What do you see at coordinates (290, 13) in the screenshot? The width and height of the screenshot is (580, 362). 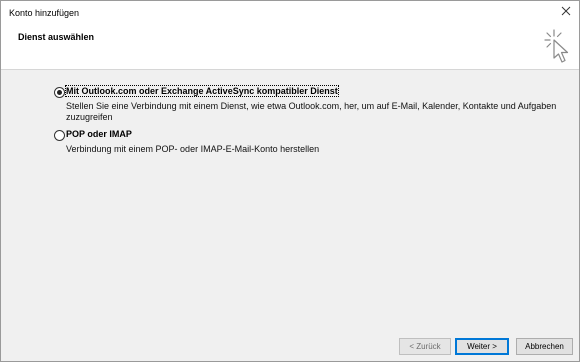 I see `title-bar: Konto hinzufügen` at bounding box center [290, 13].